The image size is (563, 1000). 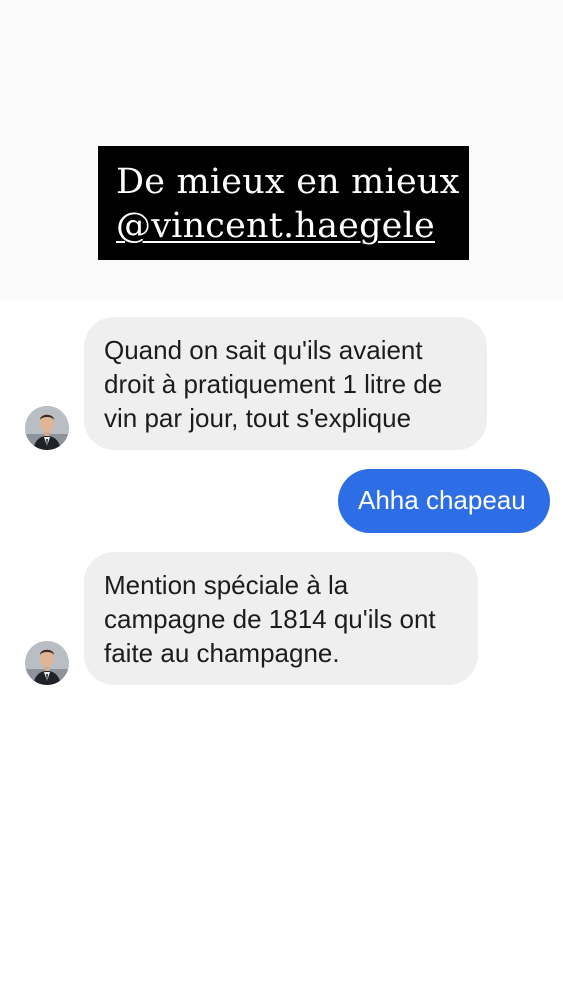 I want to click on message-bubble-outgoing: Ahha chapeau, so click(x=444, y=501).